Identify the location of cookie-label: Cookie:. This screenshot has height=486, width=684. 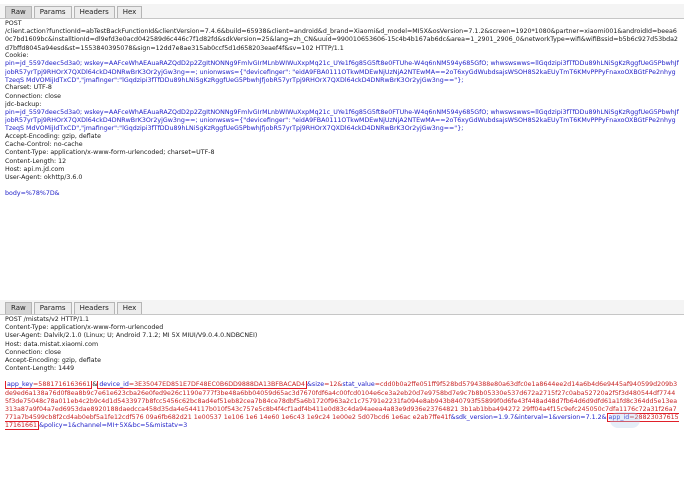
(17, 56).